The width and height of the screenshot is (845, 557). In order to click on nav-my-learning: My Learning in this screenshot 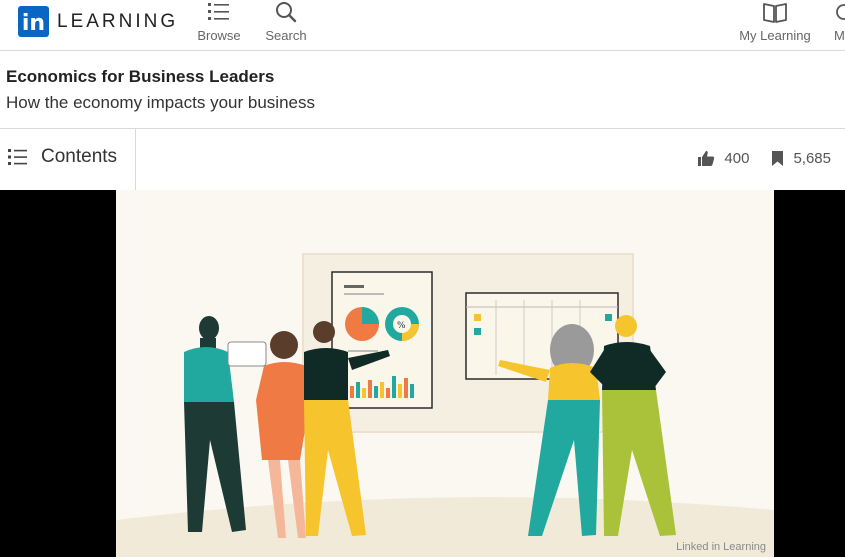, I will do `click(775, 25)`.